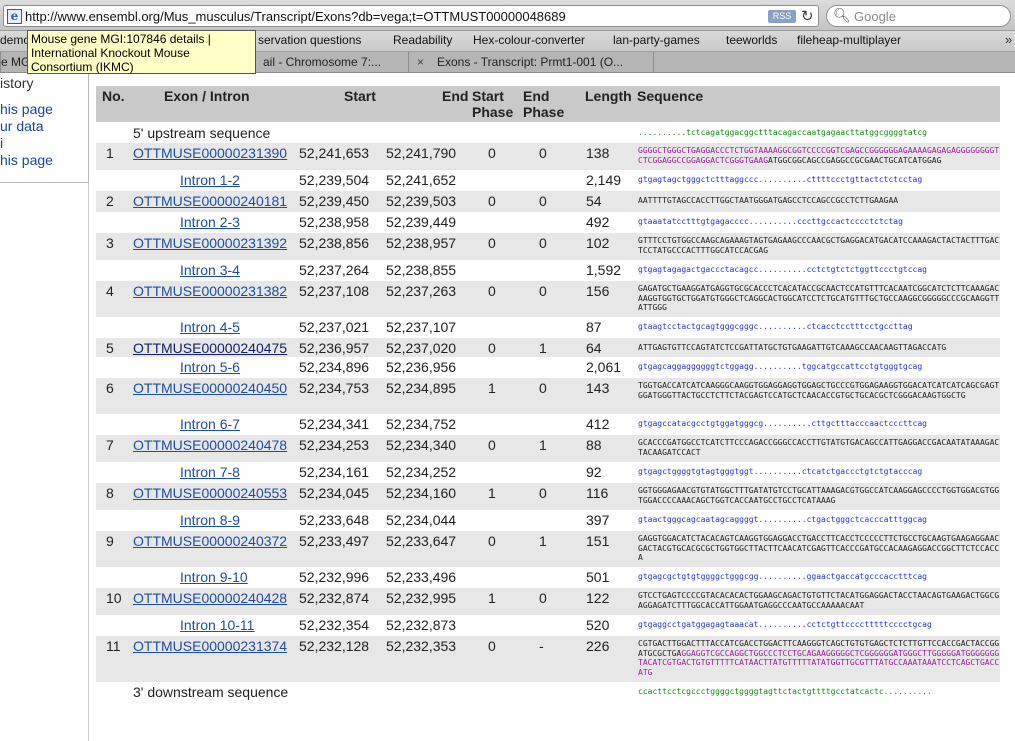 This screenshot has height=741, width=1015. Describe the element at coordinates (110, 493) in the screenshot. I see `row-number: 8` at that location.